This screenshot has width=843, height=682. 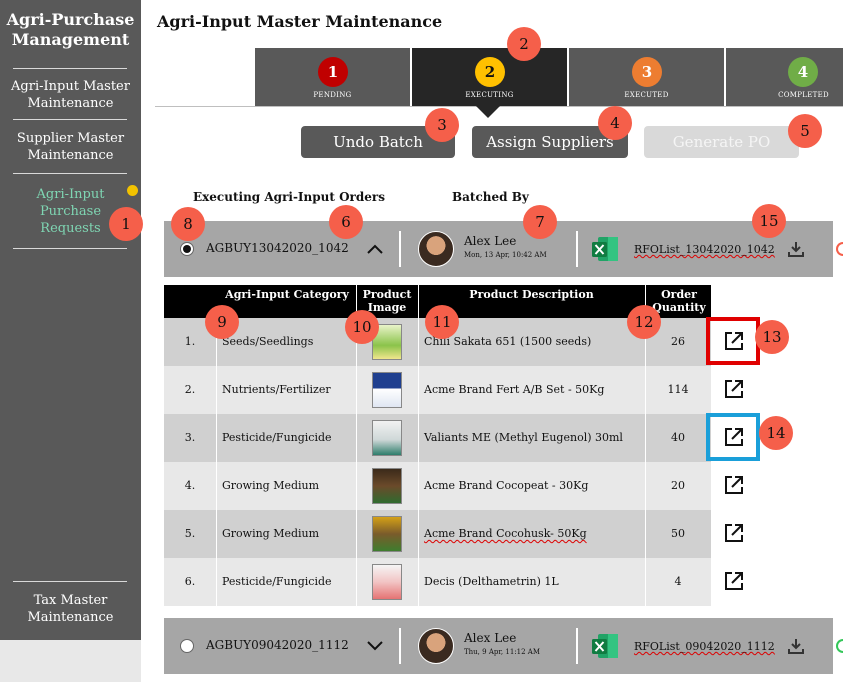 What do you see at coordinates (523, 437) in the screenshot?
I see `row-description: Valiants ME (Methyl Eugenol) 30ml` at bounding box center [523, 437].